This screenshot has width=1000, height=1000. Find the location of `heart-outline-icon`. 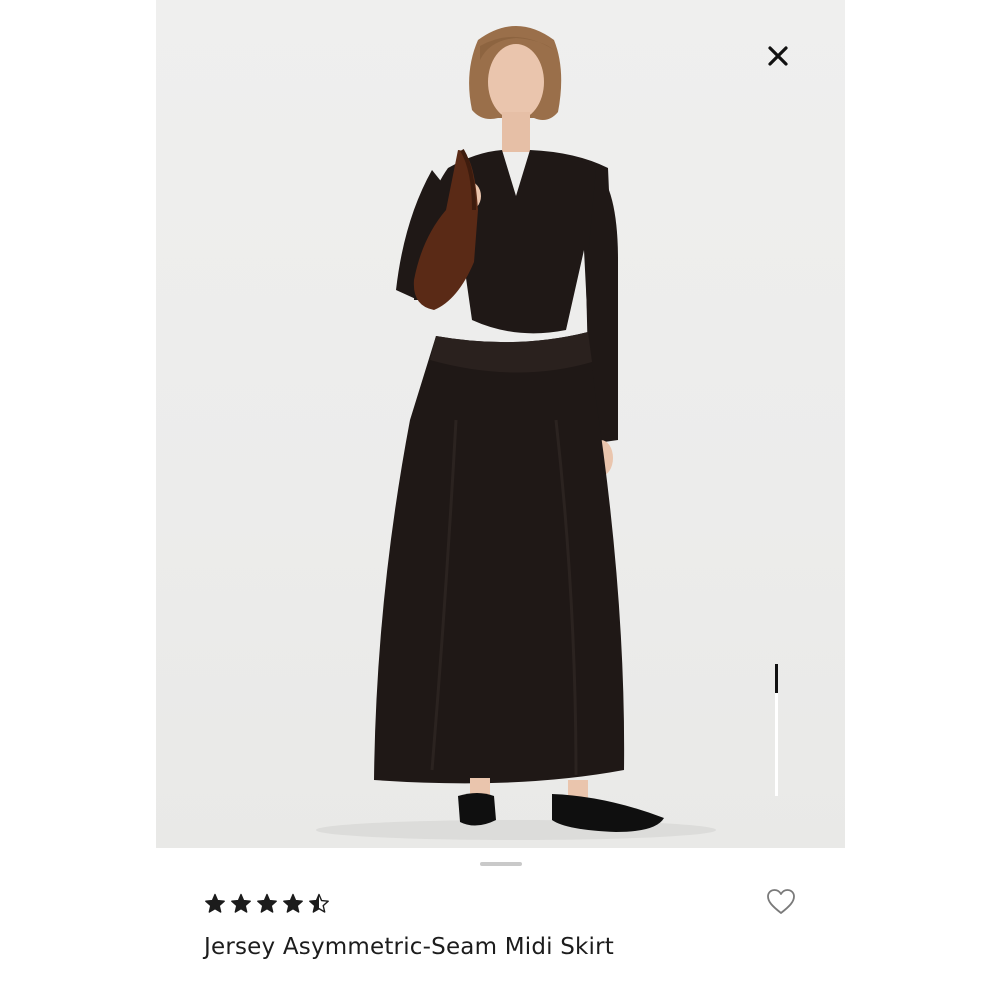

heart-outline-icon is located at coordinates (781, 901).